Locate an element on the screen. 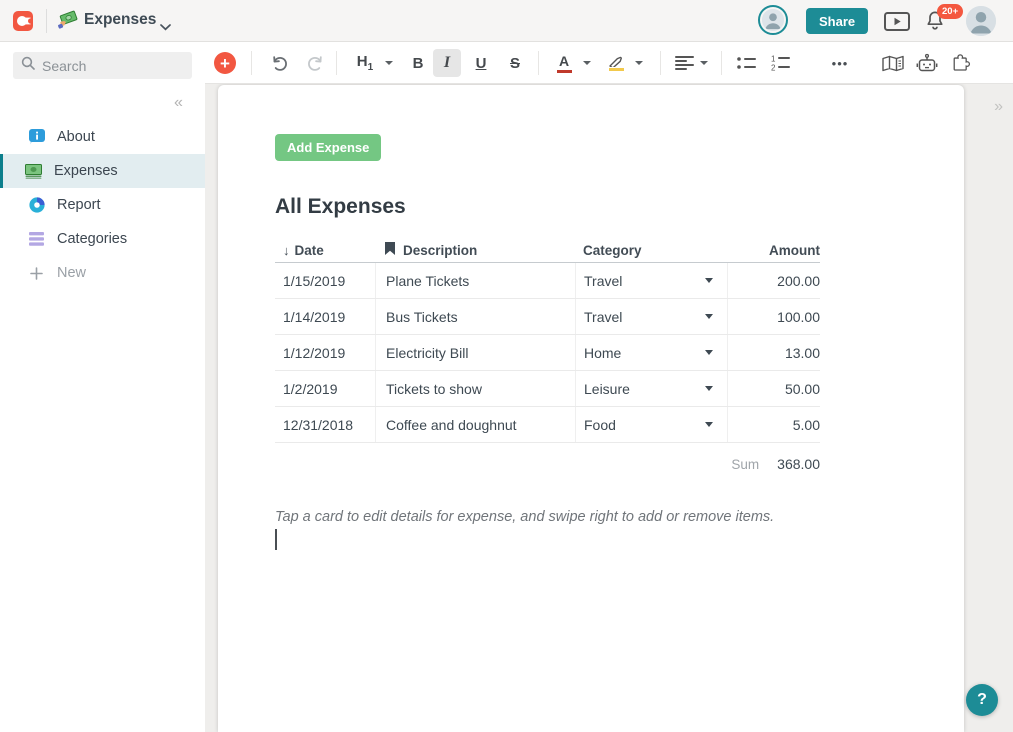 This screenshot has height=732, width=1013. table-row: 1/2/2019 Tickets to show Leisure 50.00 is located at coordinates (547, 389).